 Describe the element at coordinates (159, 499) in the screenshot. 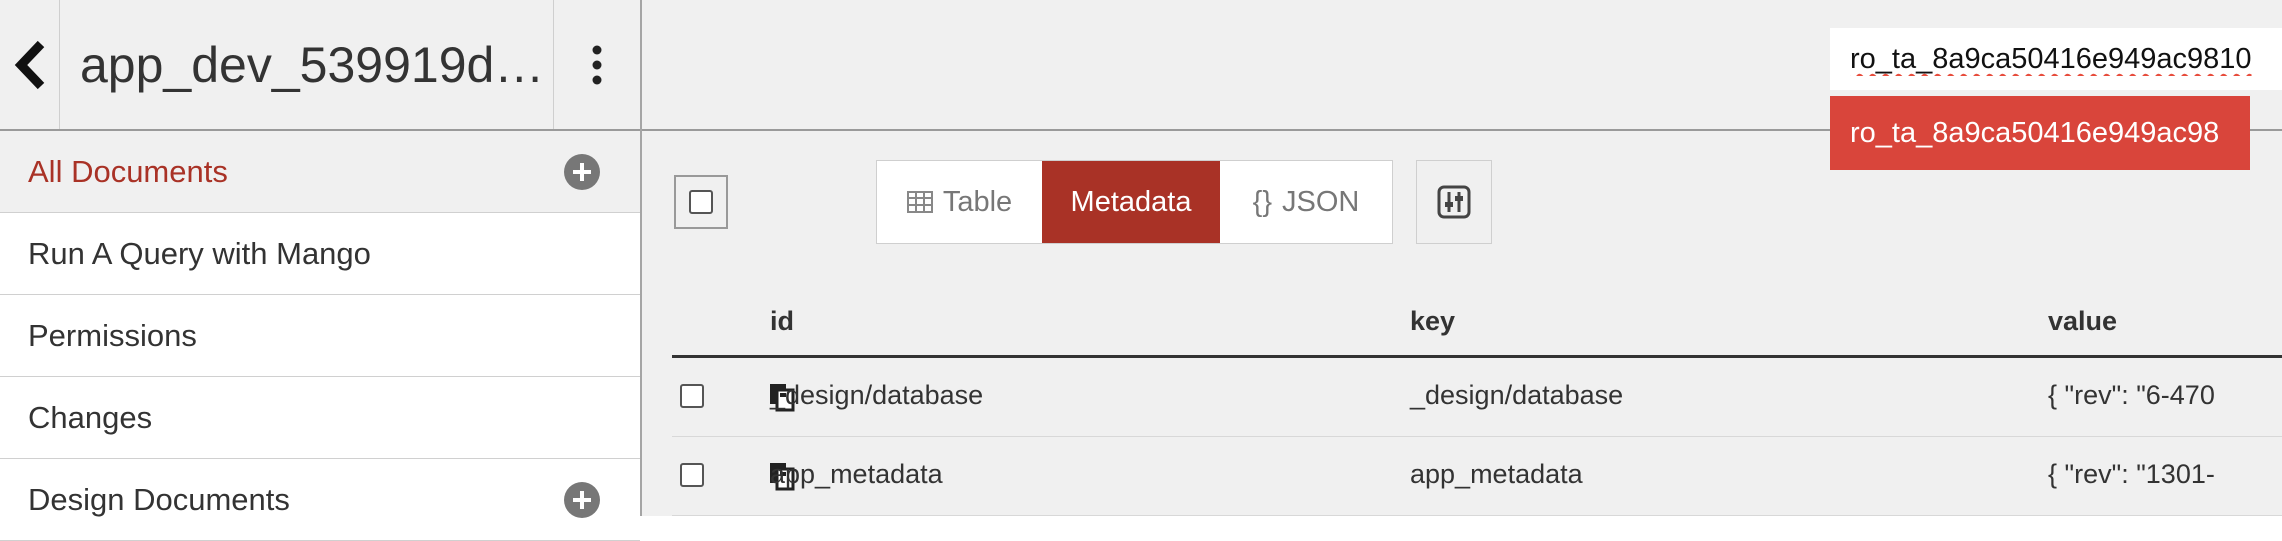

I see `sidebar-item-label: Design Documents` at that location.